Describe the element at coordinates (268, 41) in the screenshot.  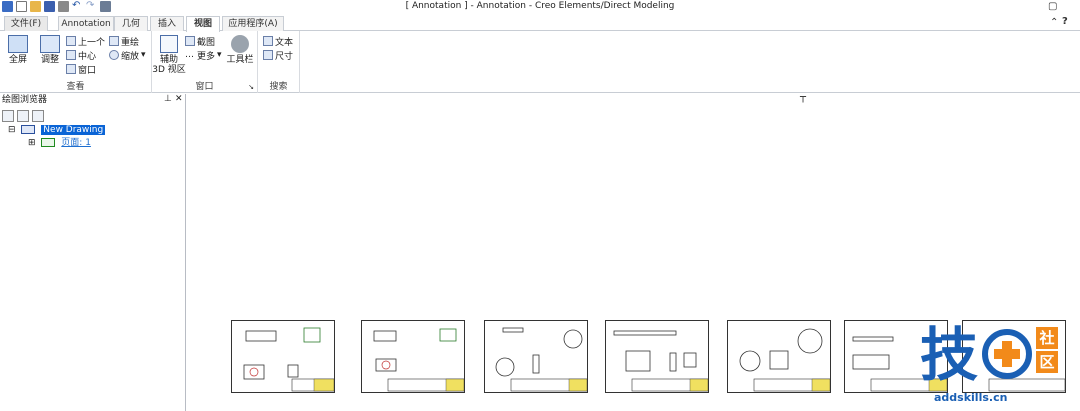
I see `search-text-icon` at that location.